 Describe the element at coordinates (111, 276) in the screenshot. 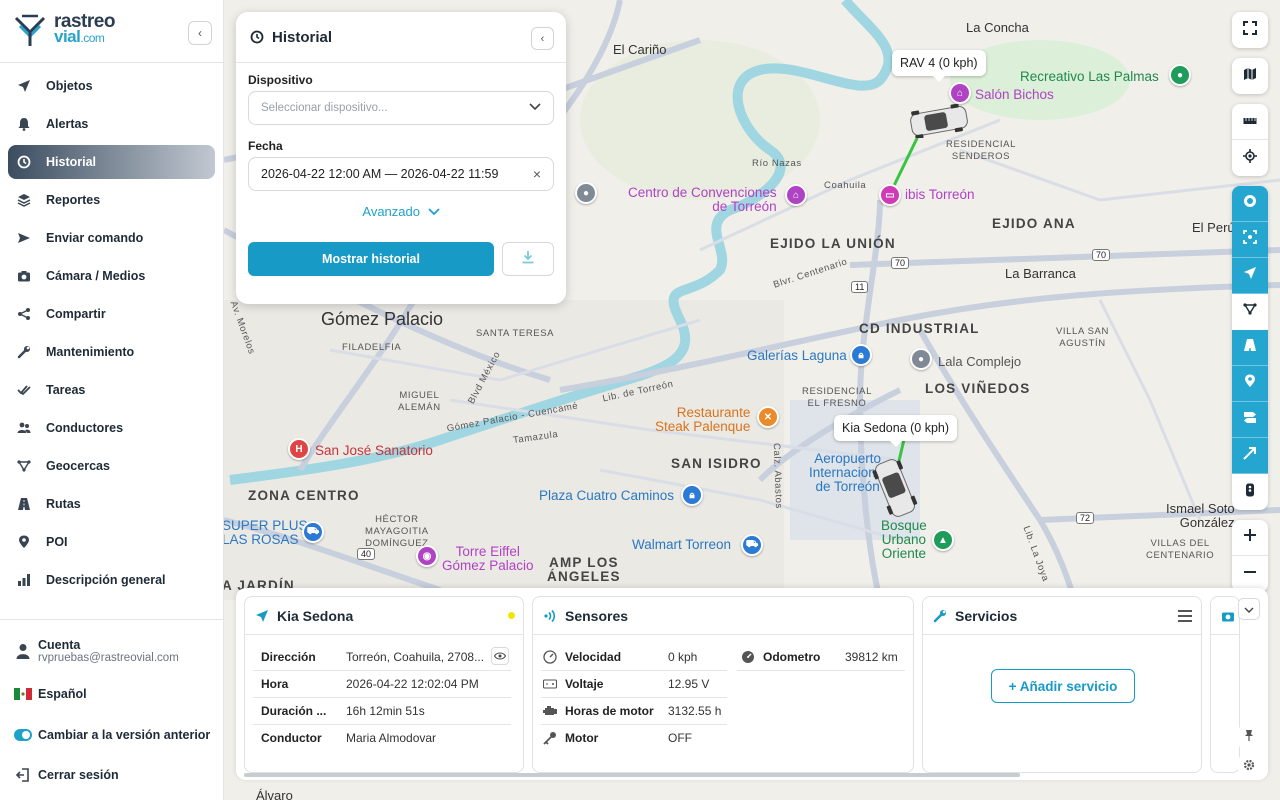

I see `sidebar-item-camara: Cámara / Medios` at that location.